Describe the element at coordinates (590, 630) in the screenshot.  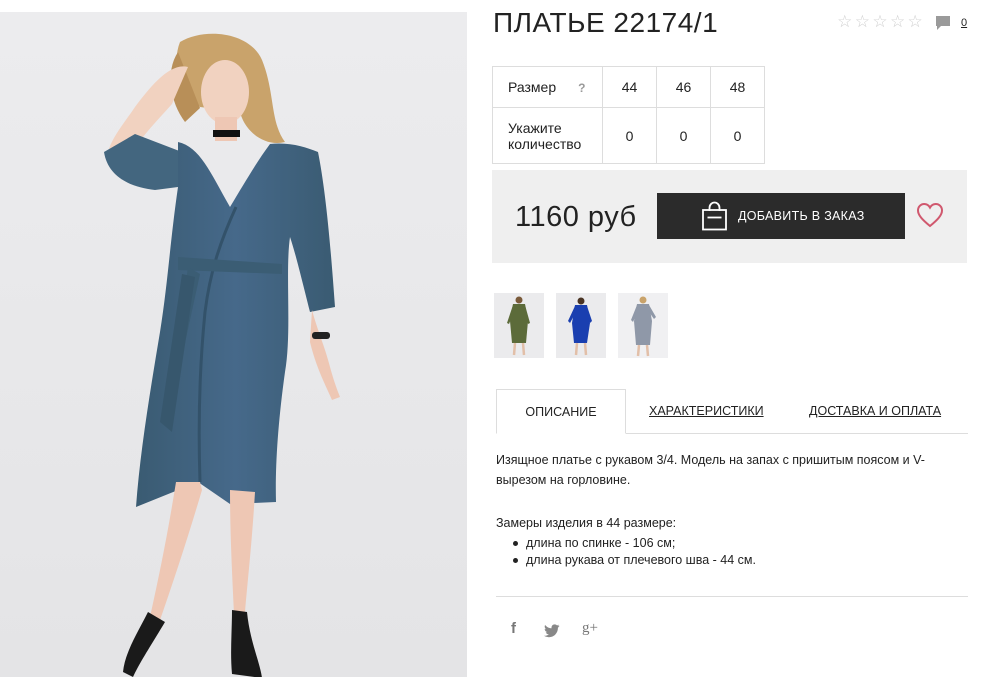
I see `googleplus-icon: g+` at that location.